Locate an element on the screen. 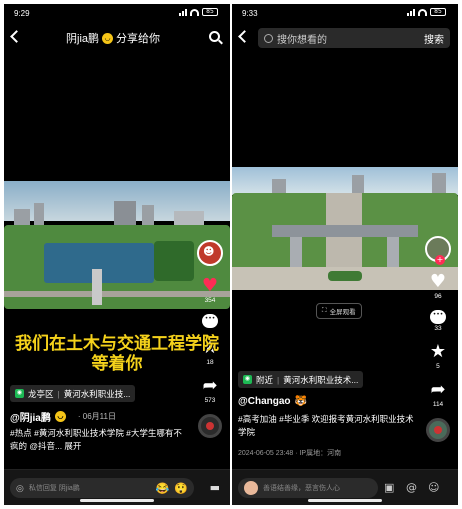  comment-action is located at coordinates (210, 321).